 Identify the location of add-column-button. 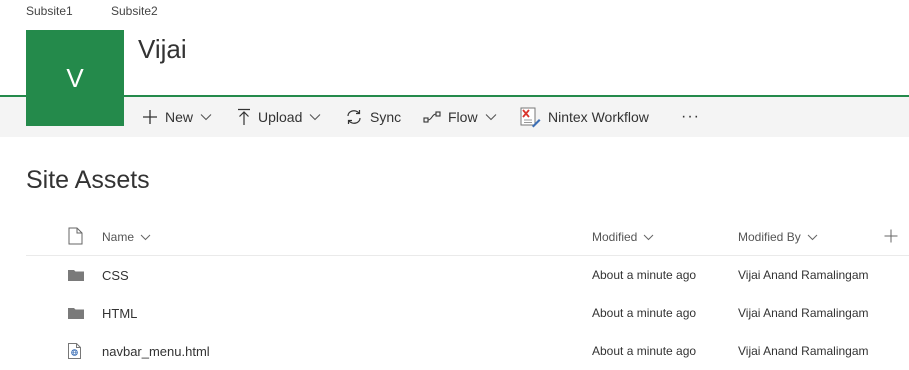
(891, 237).